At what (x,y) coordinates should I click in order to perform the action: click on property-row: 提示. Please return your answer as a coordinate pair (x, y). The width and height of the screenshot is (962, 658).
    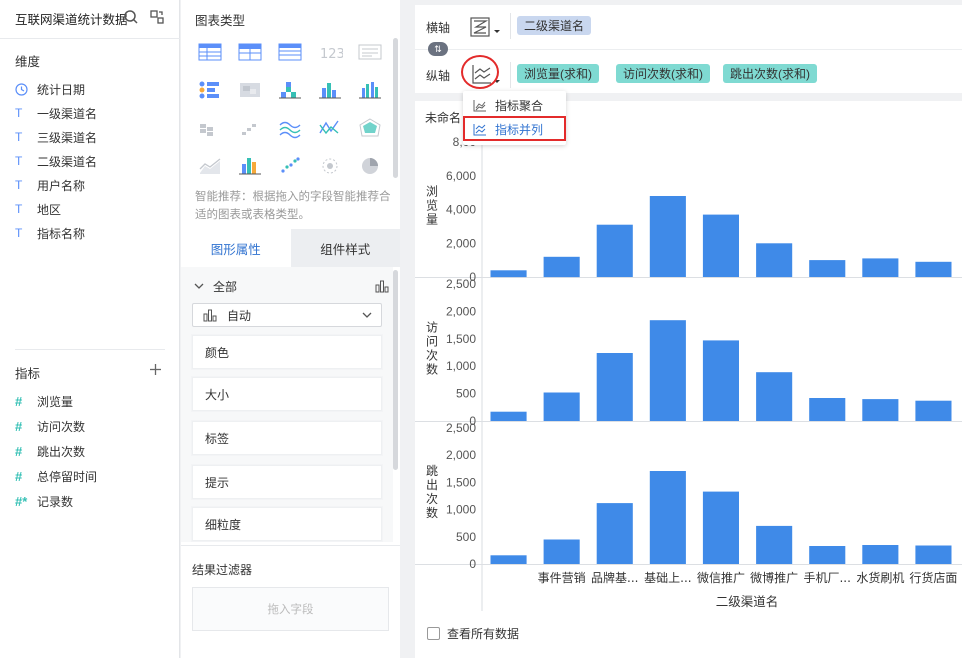
    Looking at the image, I should click on (287, 482).